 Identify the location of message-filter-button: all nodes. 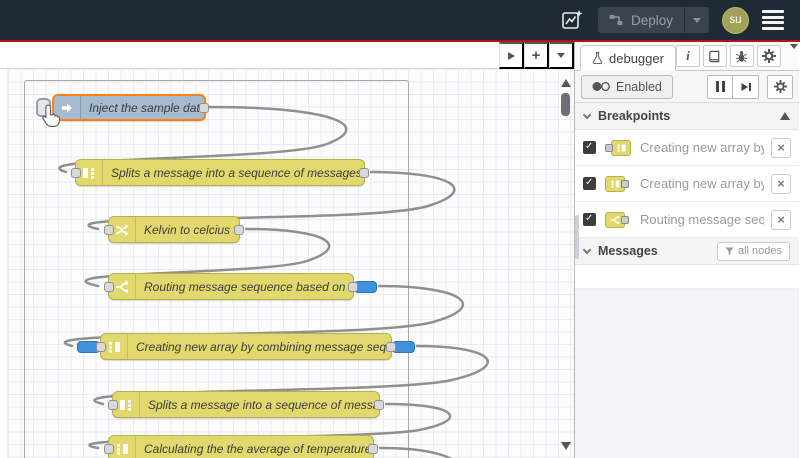
(753, 251).